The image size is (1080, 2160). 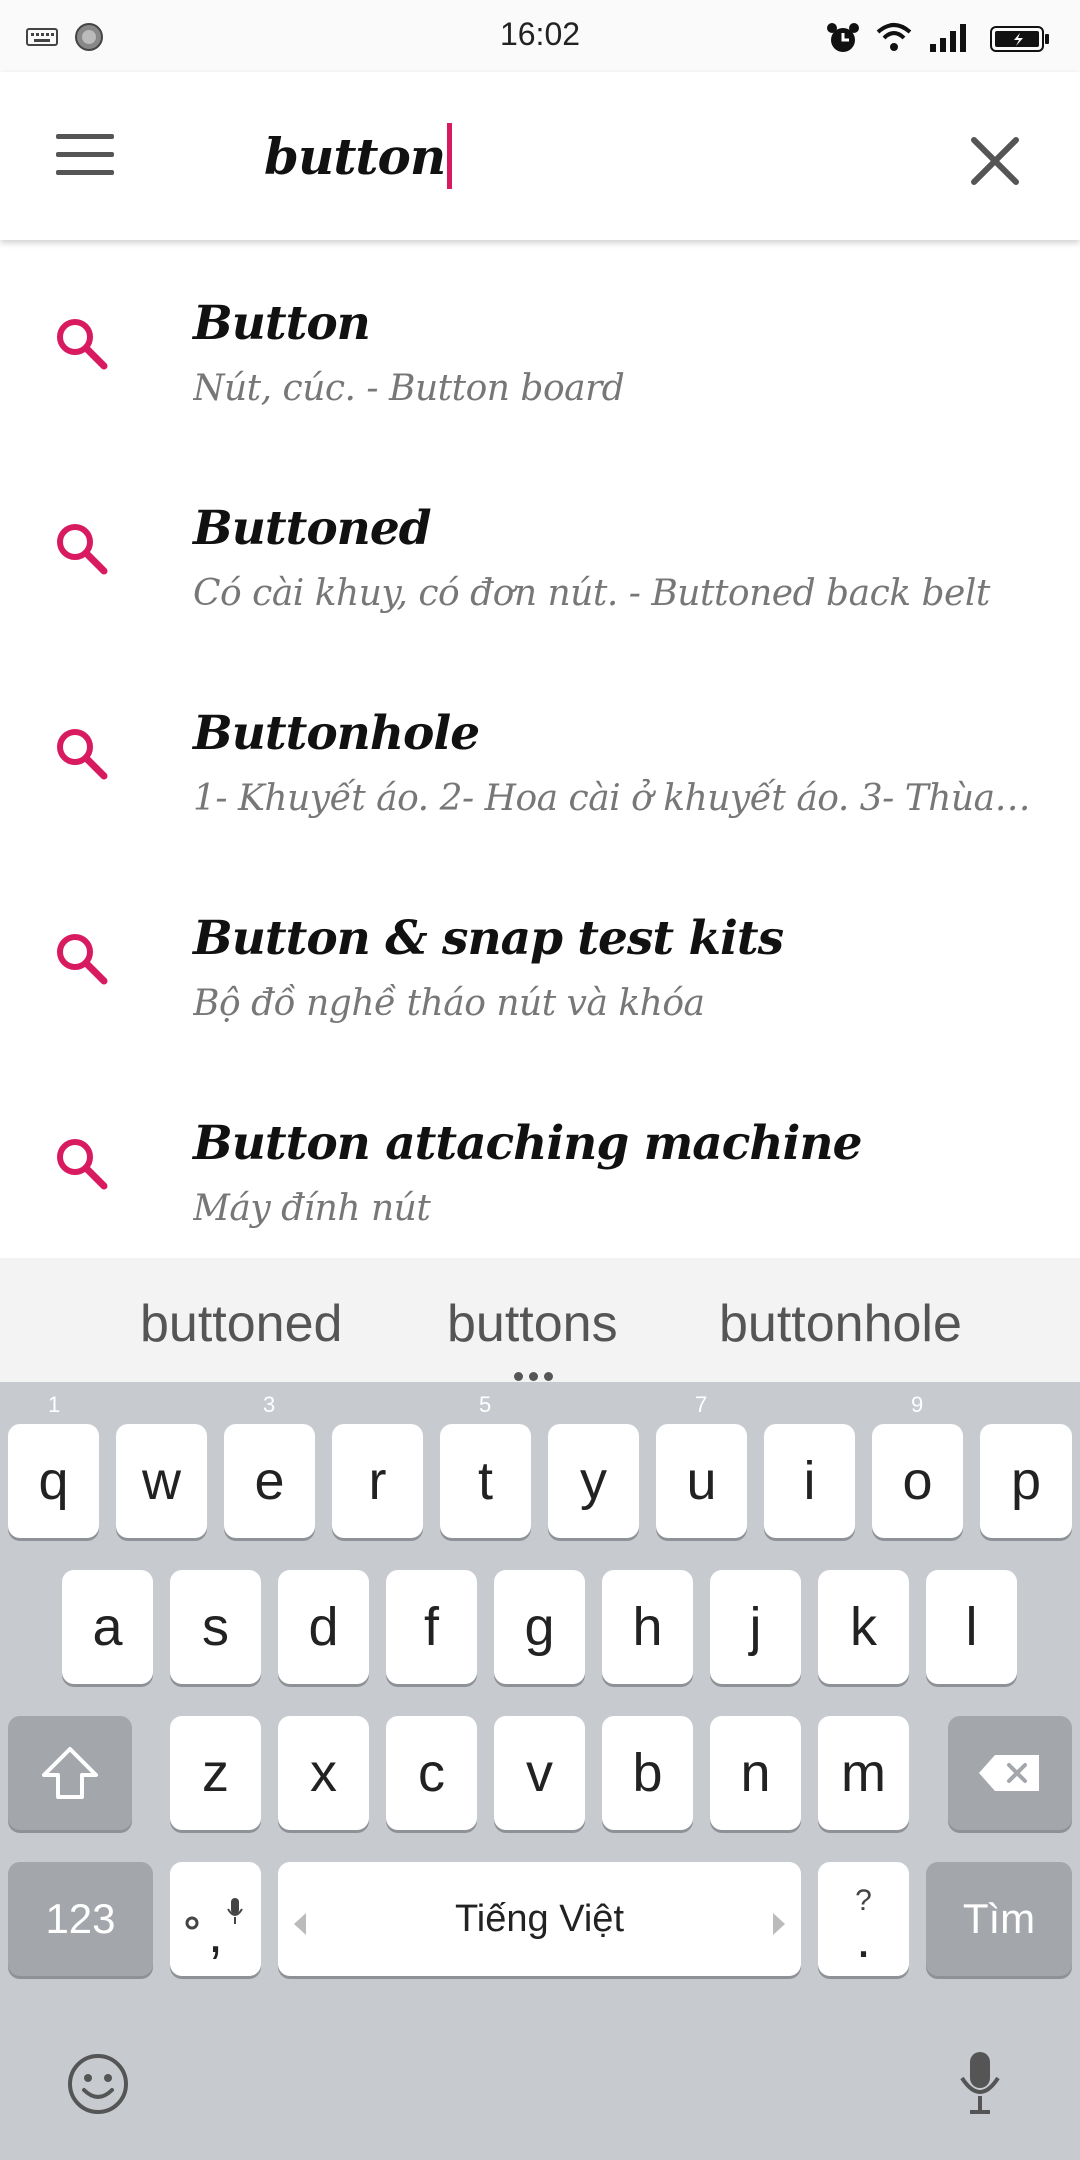 What do you see at coordinates (779, 1925) in the screenshot?
I see `right-arrow-icon` at bounding box center [779, 1925].